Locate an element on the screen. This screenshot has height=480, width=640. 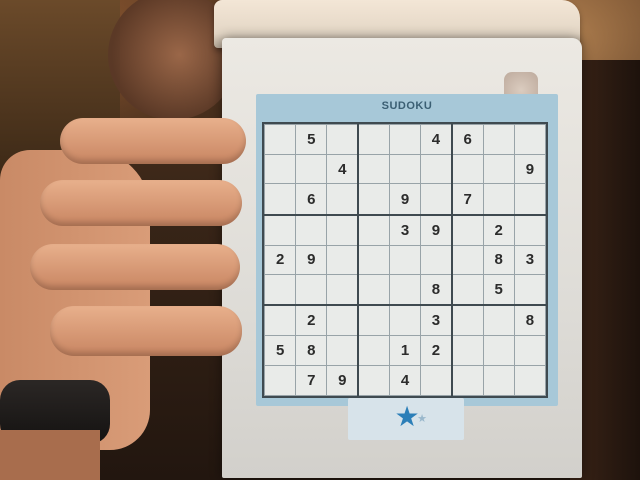
grid-row: 2 3 8 is located at coordinates (405, 320).